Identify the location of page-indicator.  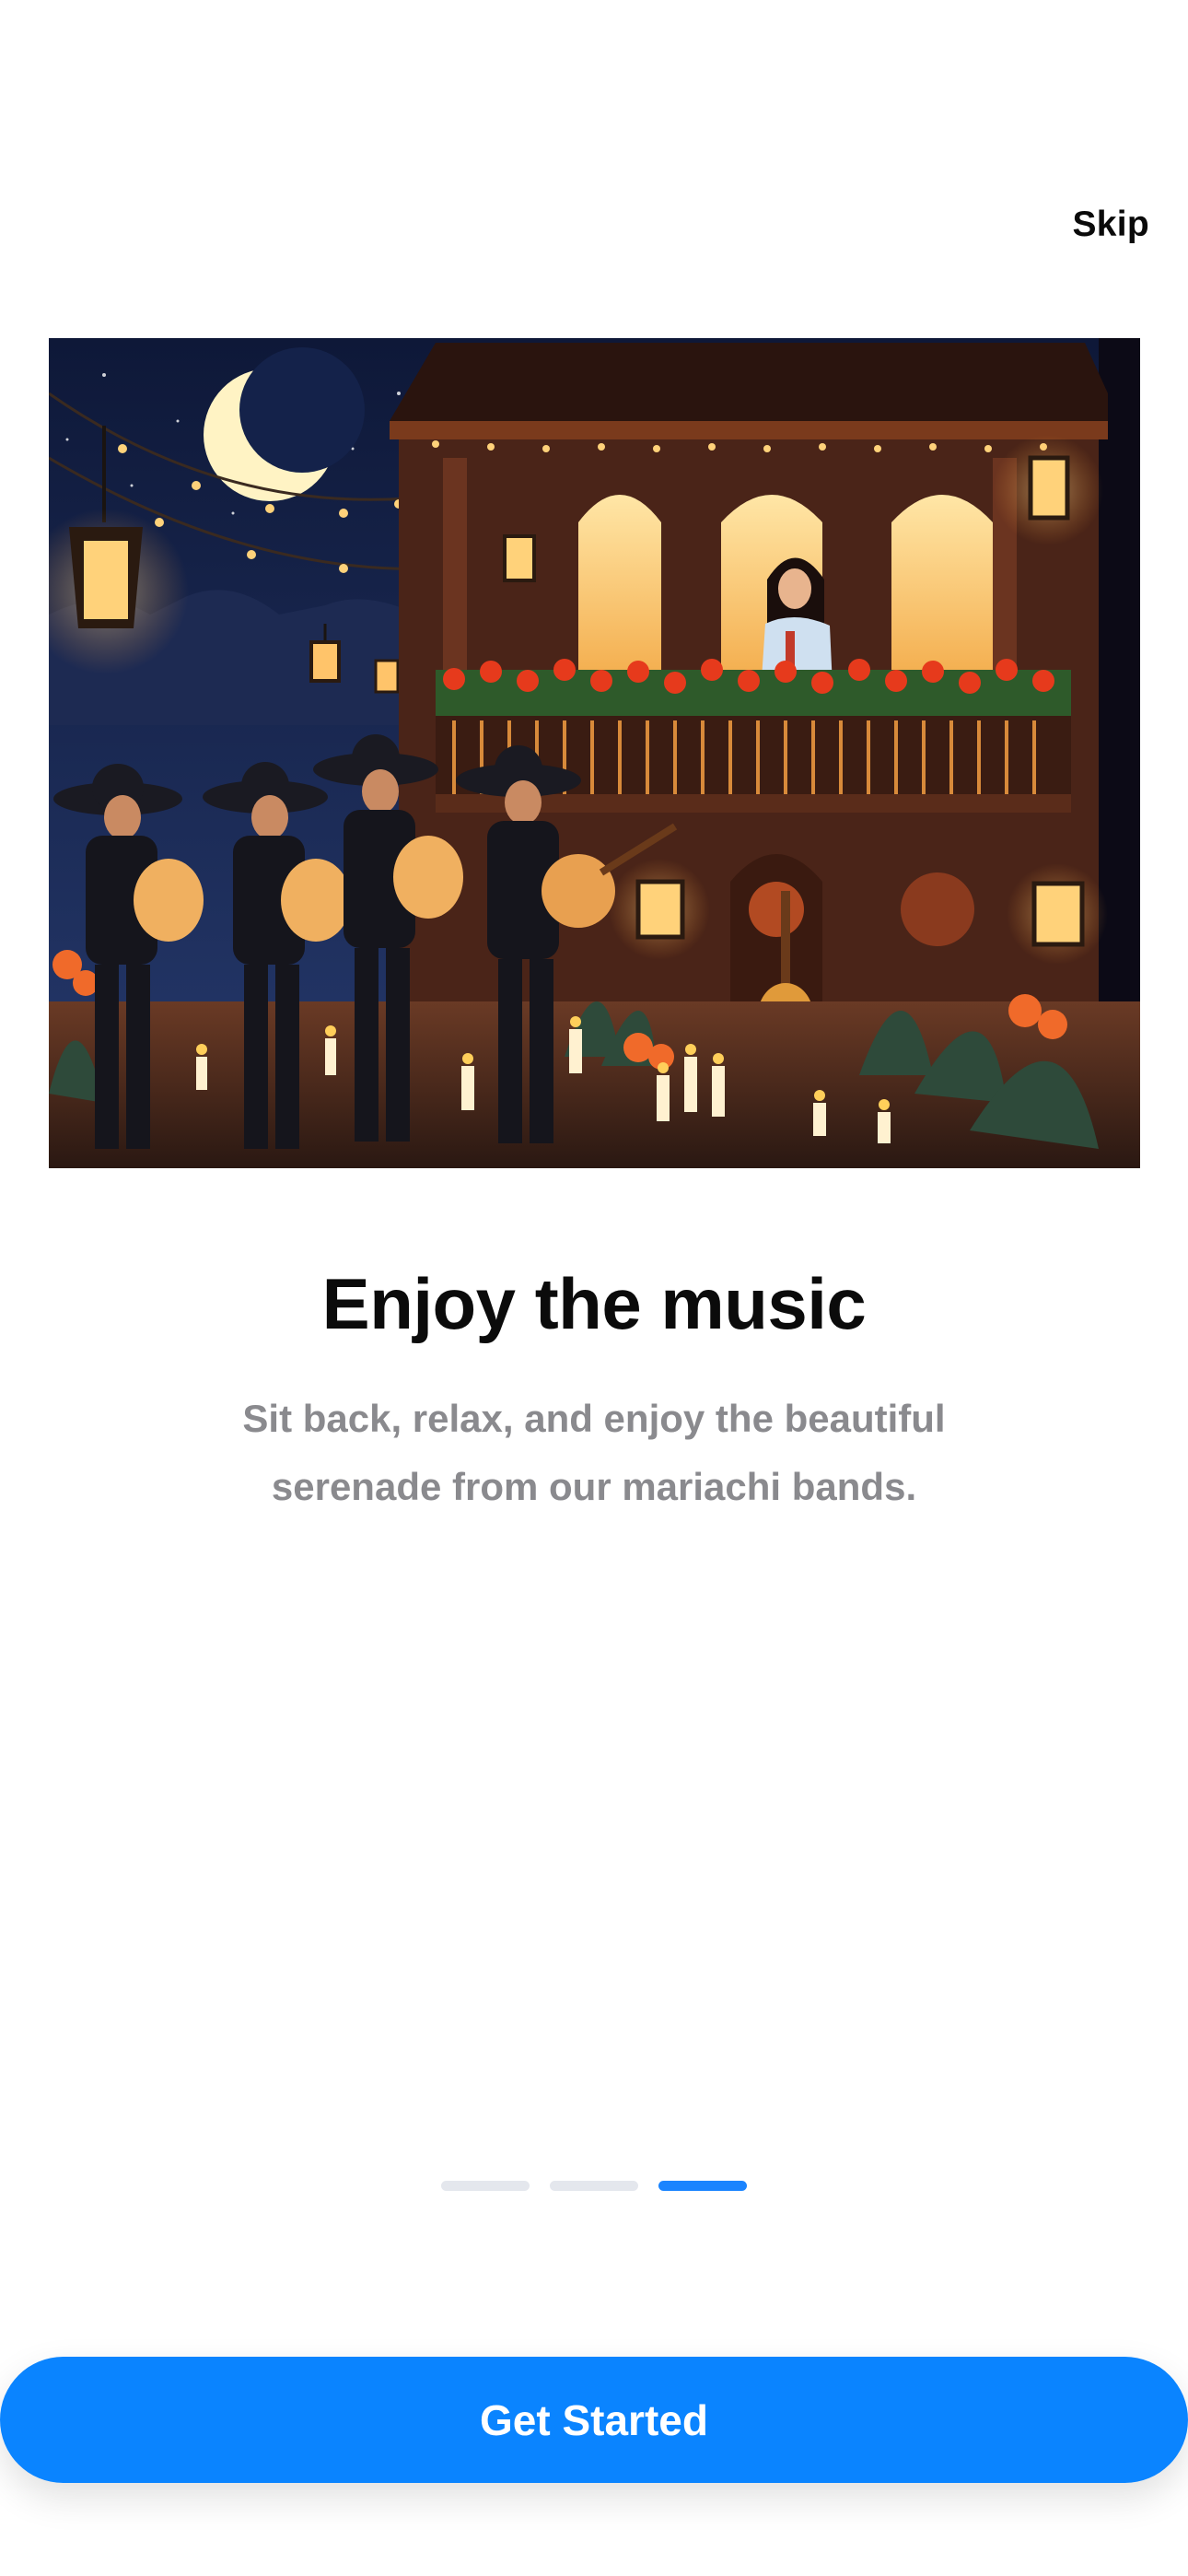
(594, 2186).